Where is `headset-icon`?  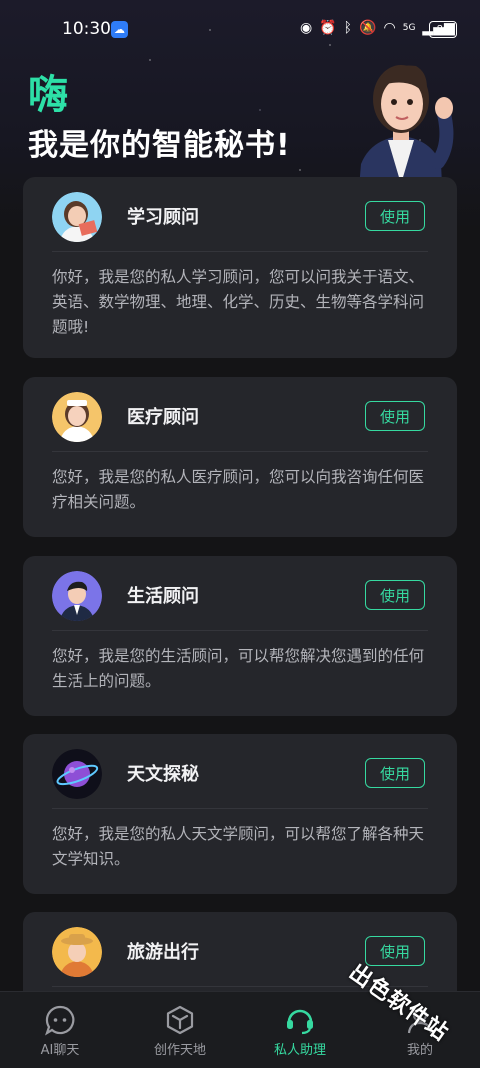 headset-icon is located at coordinates (300, 1022).